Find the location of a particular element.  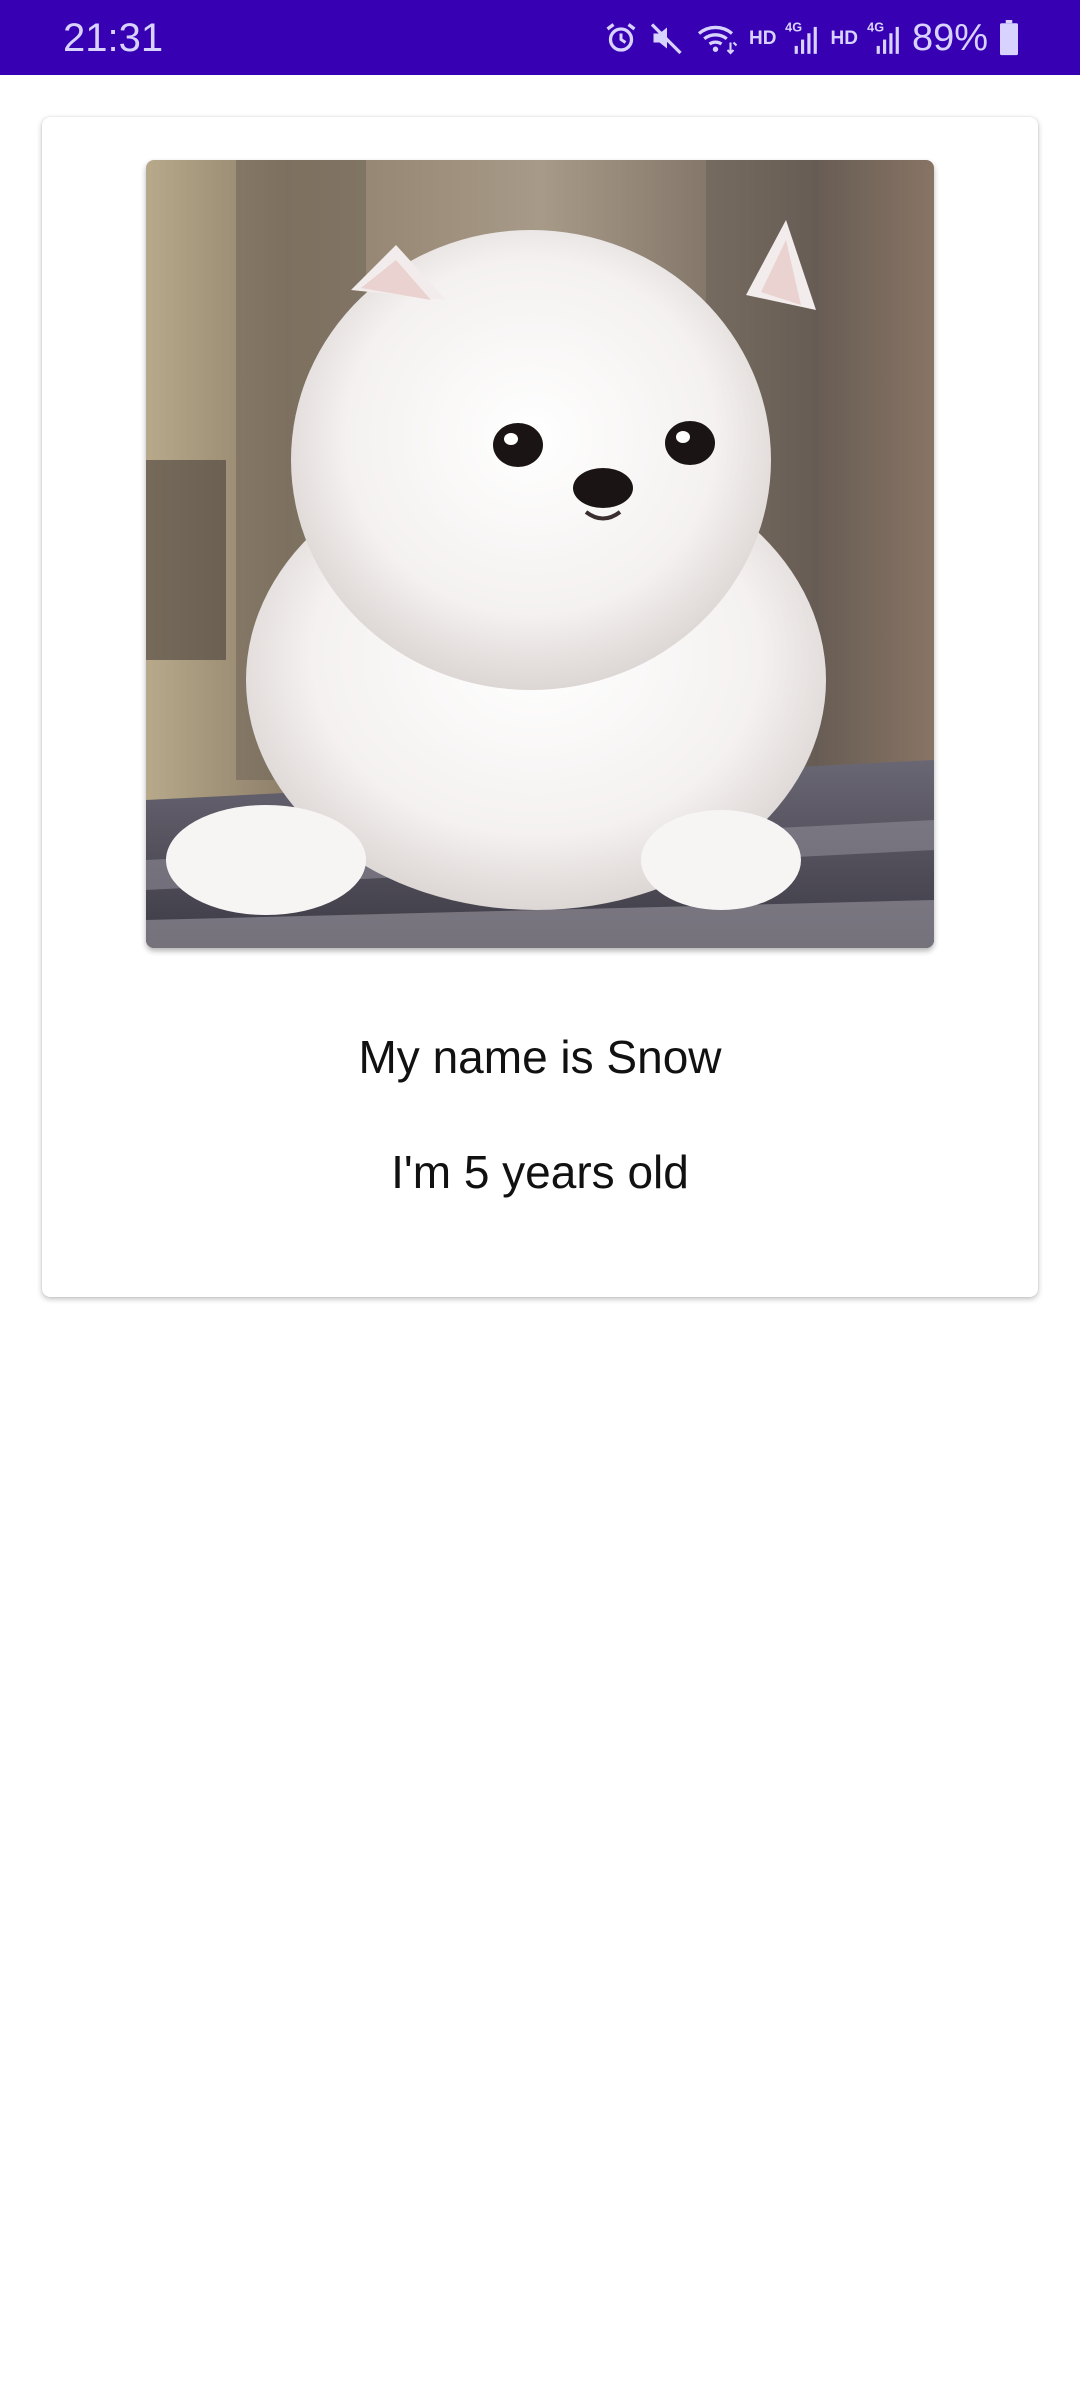

pet-age-text: I'm 5 years old is located at coordinates (540, 1172).